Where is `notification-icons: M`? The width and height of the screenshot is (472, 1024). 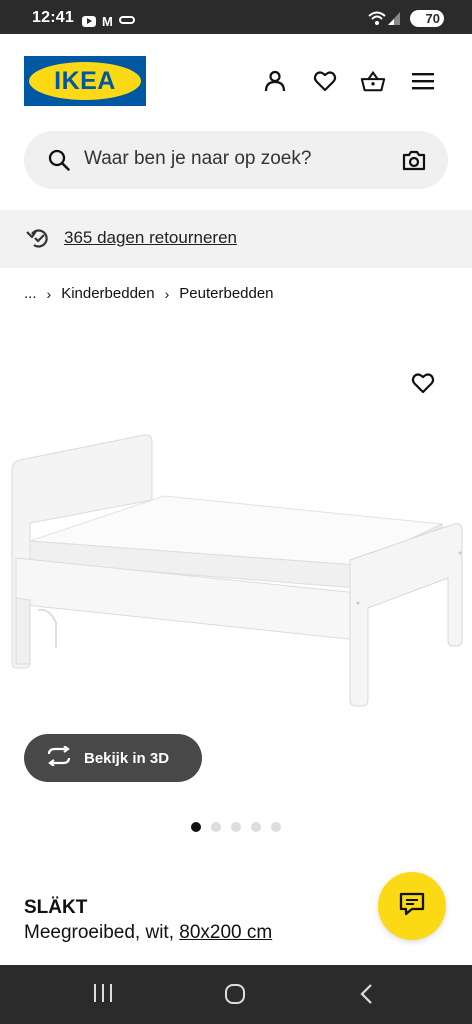
notification-icons: M is located at coordinates (108, 21).